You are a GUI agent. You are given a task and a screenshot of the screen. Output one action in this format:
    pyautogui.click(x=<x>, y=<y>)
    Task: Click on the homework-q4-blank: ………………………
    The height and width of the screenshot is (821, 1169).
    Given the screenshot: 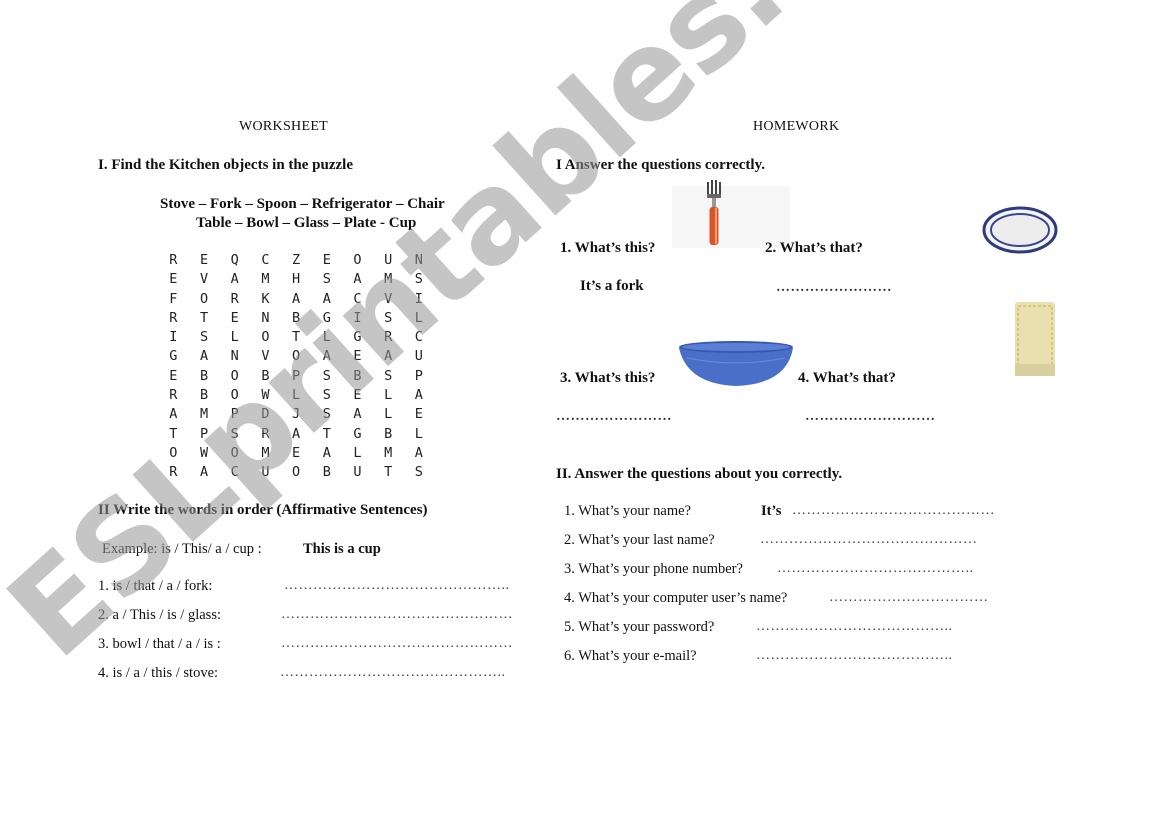 What is the action you would take?
    pyautogui.click(x=870, y=417)
    